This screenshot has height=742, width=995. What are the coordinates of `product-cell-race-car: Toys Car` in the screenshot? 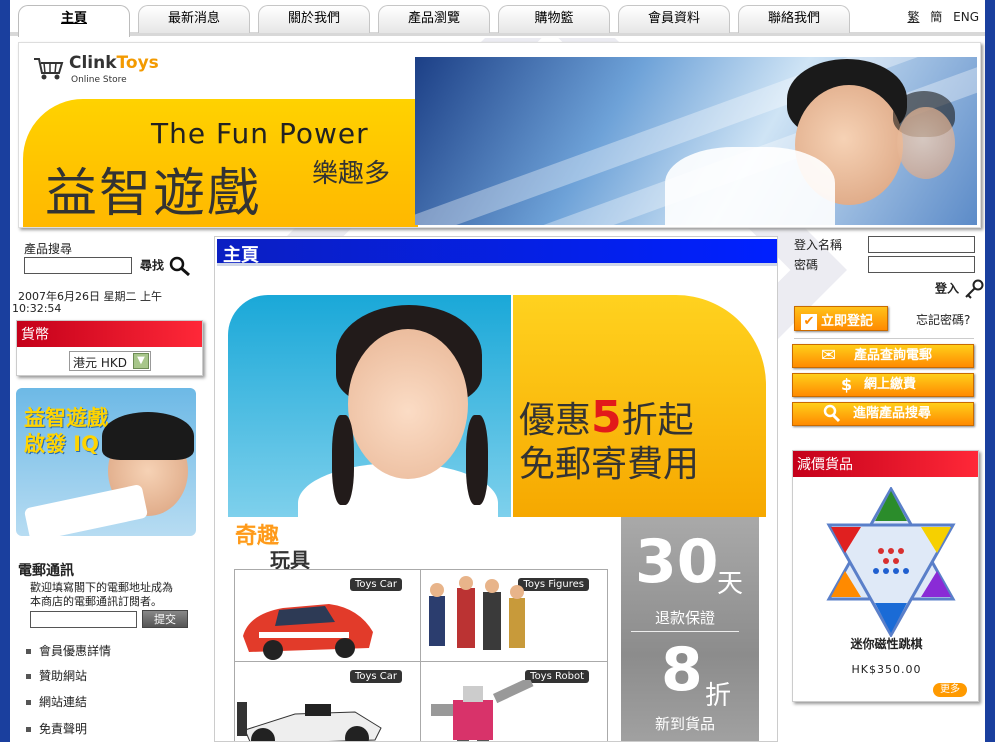 It's located at (328, 701).